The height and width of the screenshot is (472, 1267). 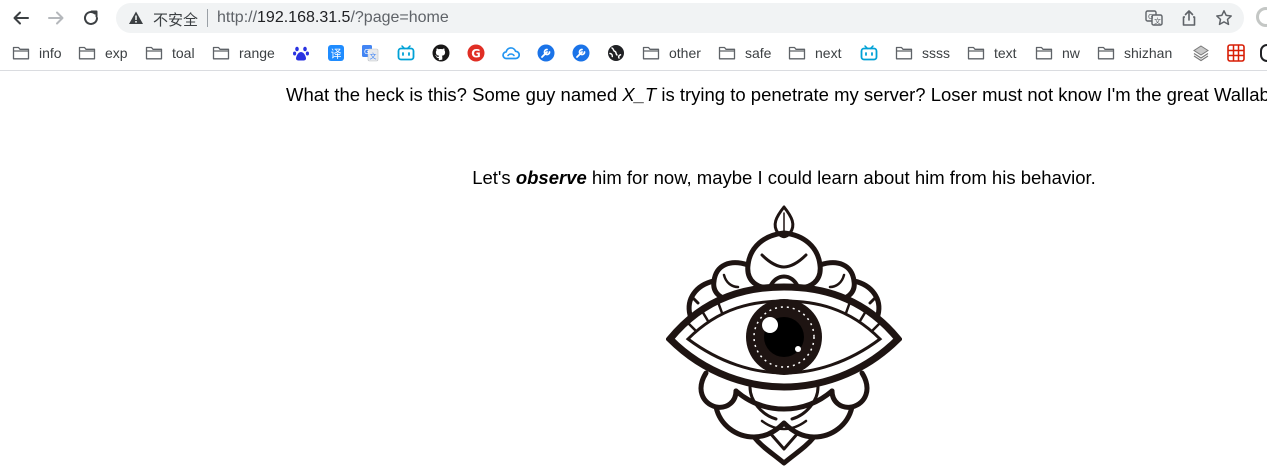 What do you see at coordinates (828, 53) in the screenshot?
I see `bookmark-label: next` at bounding box center [828, 53].